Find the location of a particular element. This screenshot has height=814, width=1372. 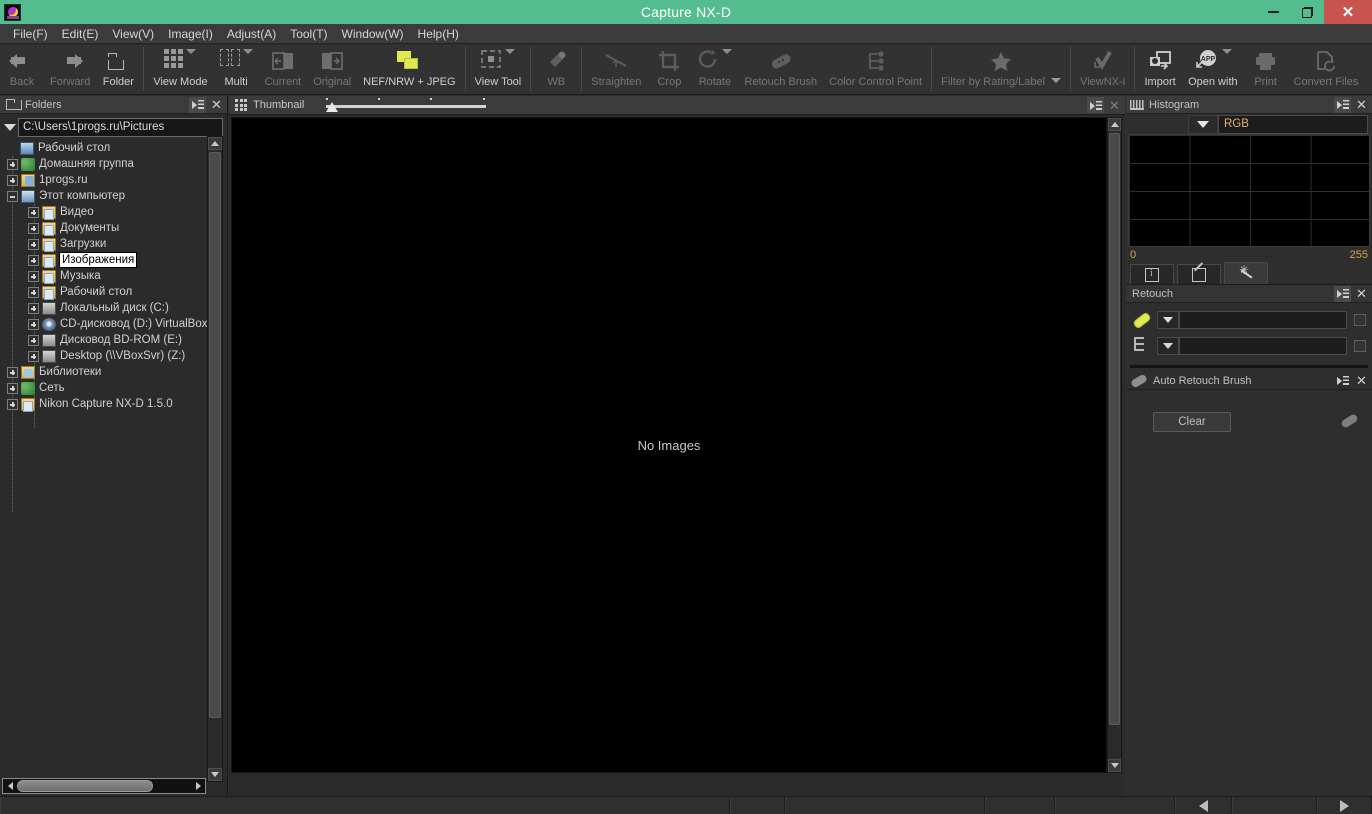

tree-item-1: Домашняя группа is located at coordinates (105, 164).